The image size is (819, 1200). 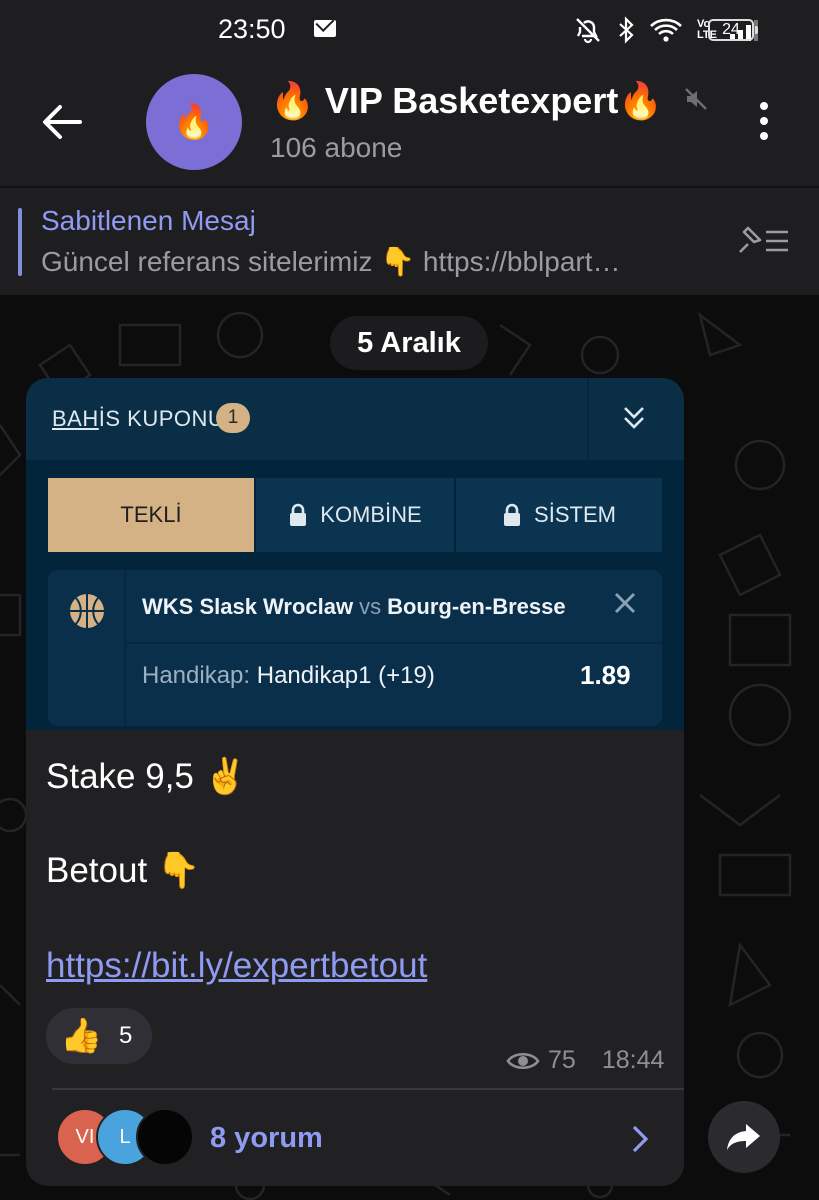 I want to click on coupon-header: BAHİS KUPONU 1, so click(x=355, y=419).